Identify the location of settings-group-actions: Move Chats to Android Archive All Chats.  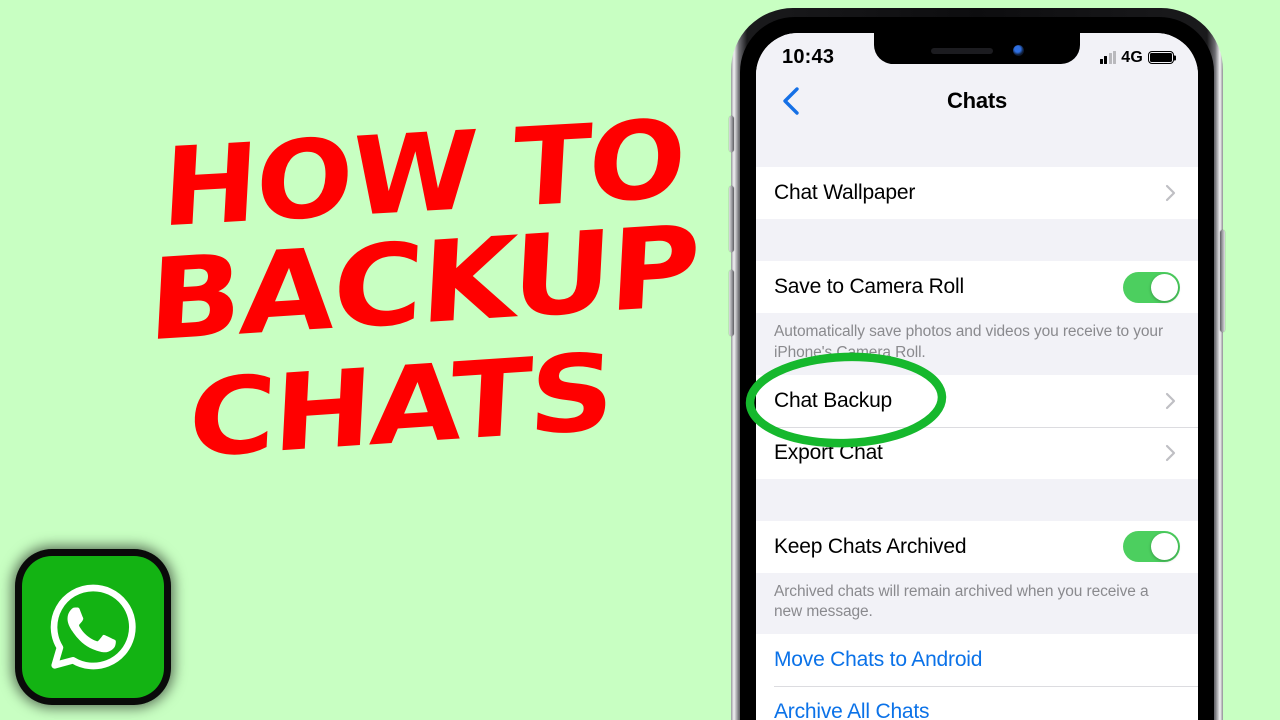
(977, 677).